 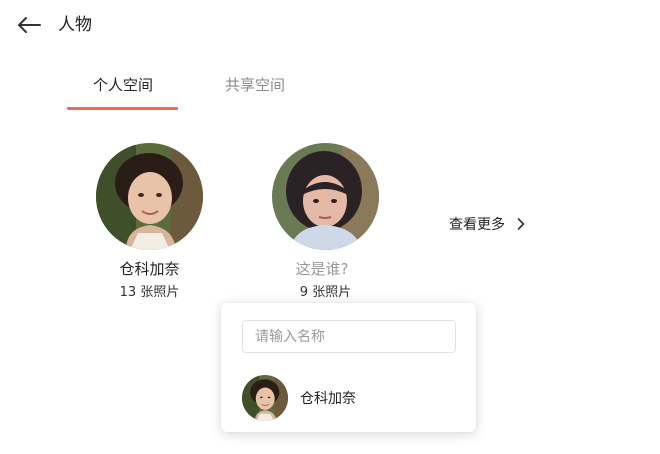 I want to click on name-person-popover: 仓科加奈, so click(x=348, y=367).